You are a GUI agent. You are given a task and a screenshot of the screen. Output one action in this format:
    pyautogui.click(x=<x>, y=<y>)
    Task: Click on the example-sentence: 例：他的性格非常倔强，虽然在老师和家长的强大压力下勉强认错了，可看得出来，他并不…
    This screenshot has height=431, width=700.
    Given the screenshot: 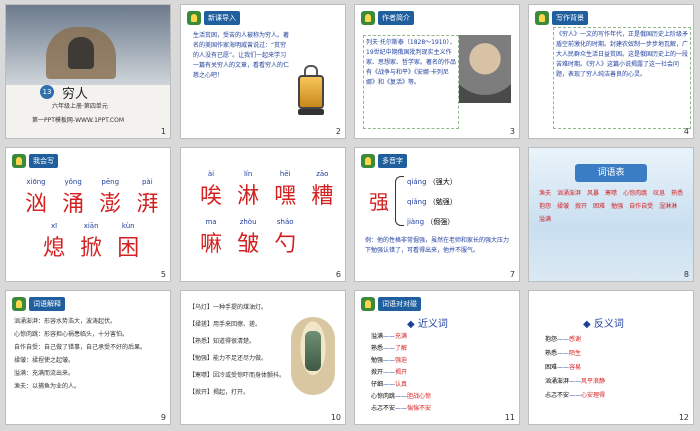 What is the action you would take?
    pyautogui.click(x=437, y=245)
    